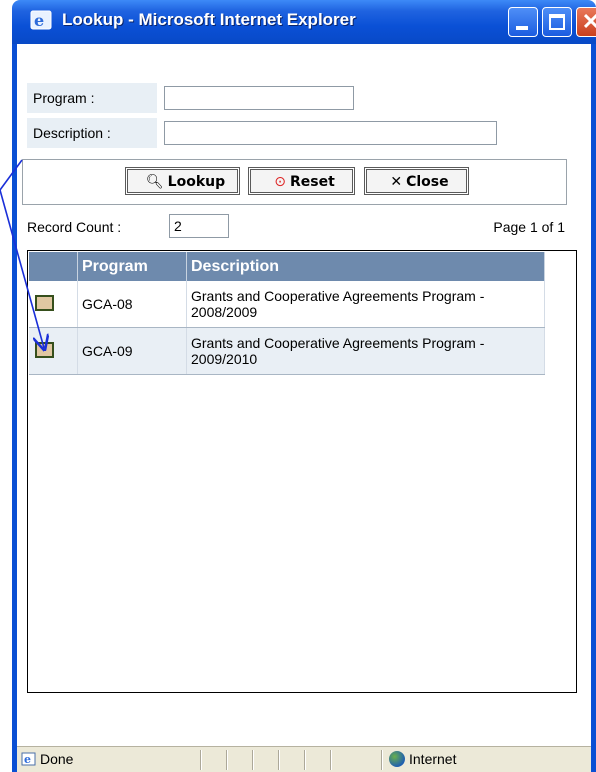 This screenshot has height=772, width=596. What do you see at coordinates (397, 759) in the screenshot?
I see `internet-zone-icon` at bounding box center [397, 759].